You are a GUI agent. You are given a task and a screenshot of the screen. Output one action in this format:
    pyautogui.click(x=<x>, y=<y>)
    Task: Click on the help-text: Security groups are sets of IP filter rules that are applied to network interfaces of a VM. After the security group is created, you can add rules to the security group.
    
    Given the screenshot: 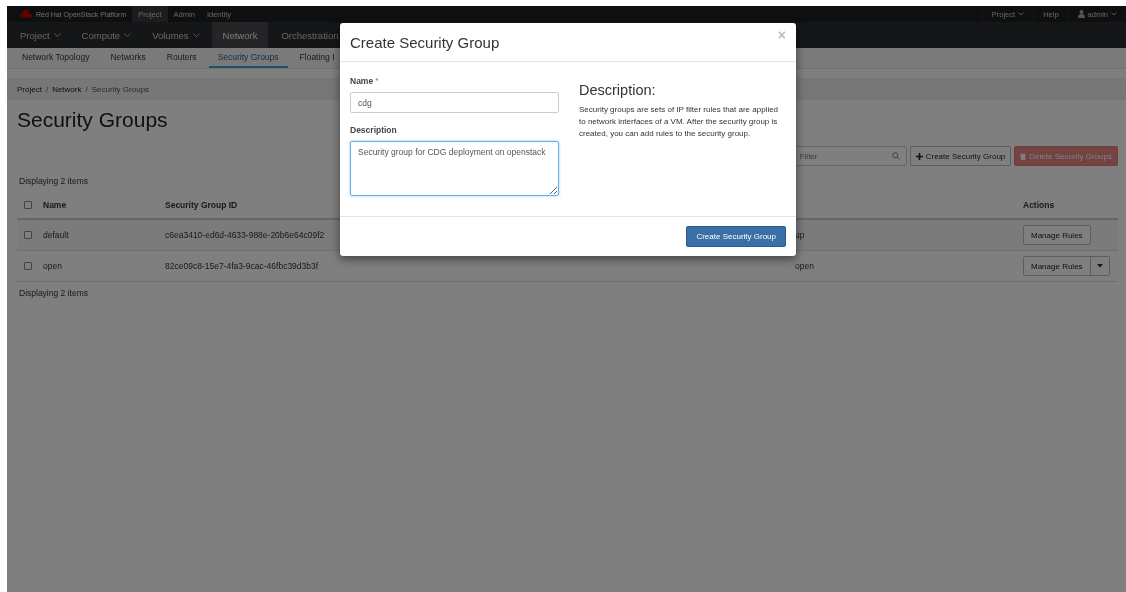 What is the action you would take?
    pyautogui.click(x=679, y=122)
    